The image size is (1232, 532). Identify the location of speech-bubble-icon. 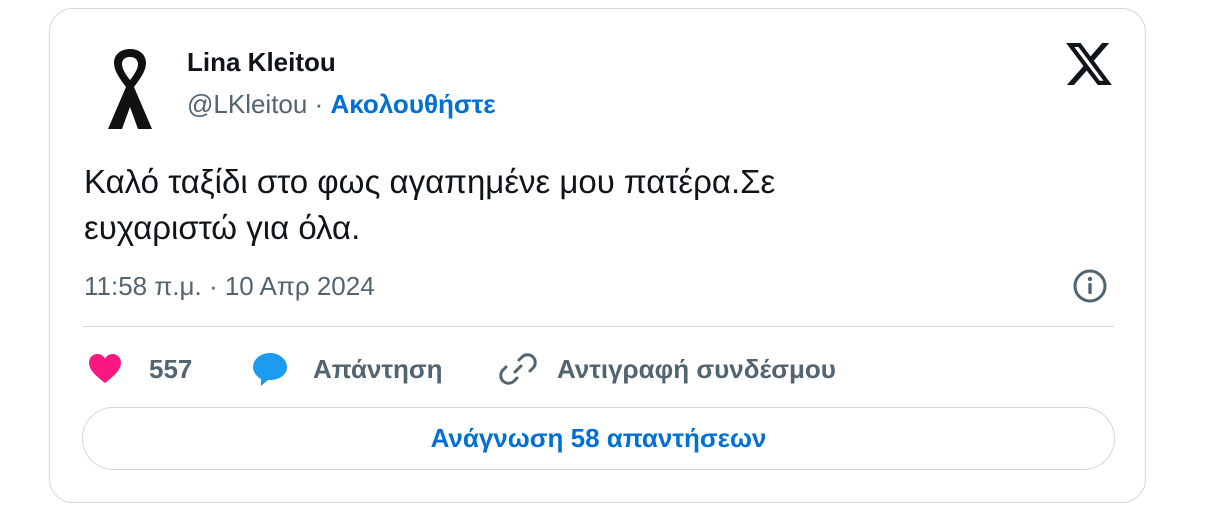
(270, 369).